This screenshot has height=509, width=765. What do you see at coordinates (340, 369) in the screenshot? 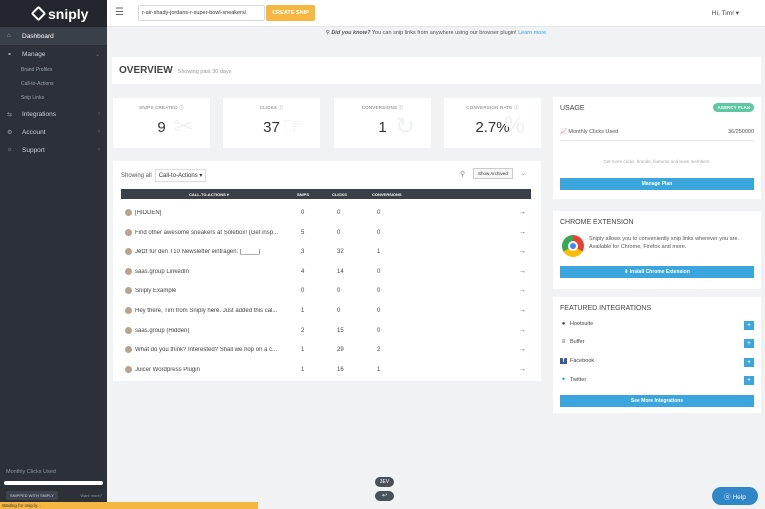
I see `clicks-count: 16` at bounding box center [340, 369].